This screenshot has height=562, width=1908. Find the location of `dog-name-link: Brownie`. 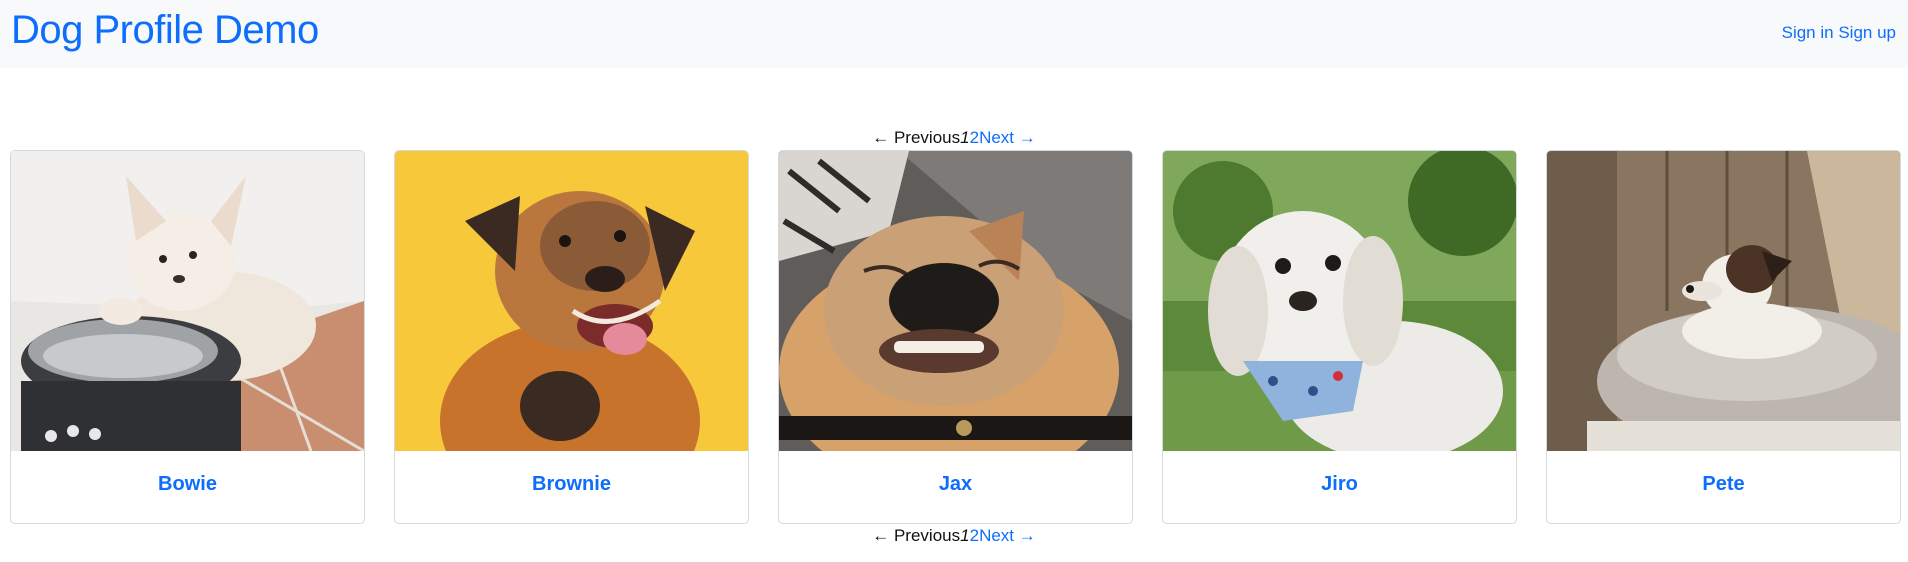

dog-name-link: Brownie is located at coordinates (571, 487).